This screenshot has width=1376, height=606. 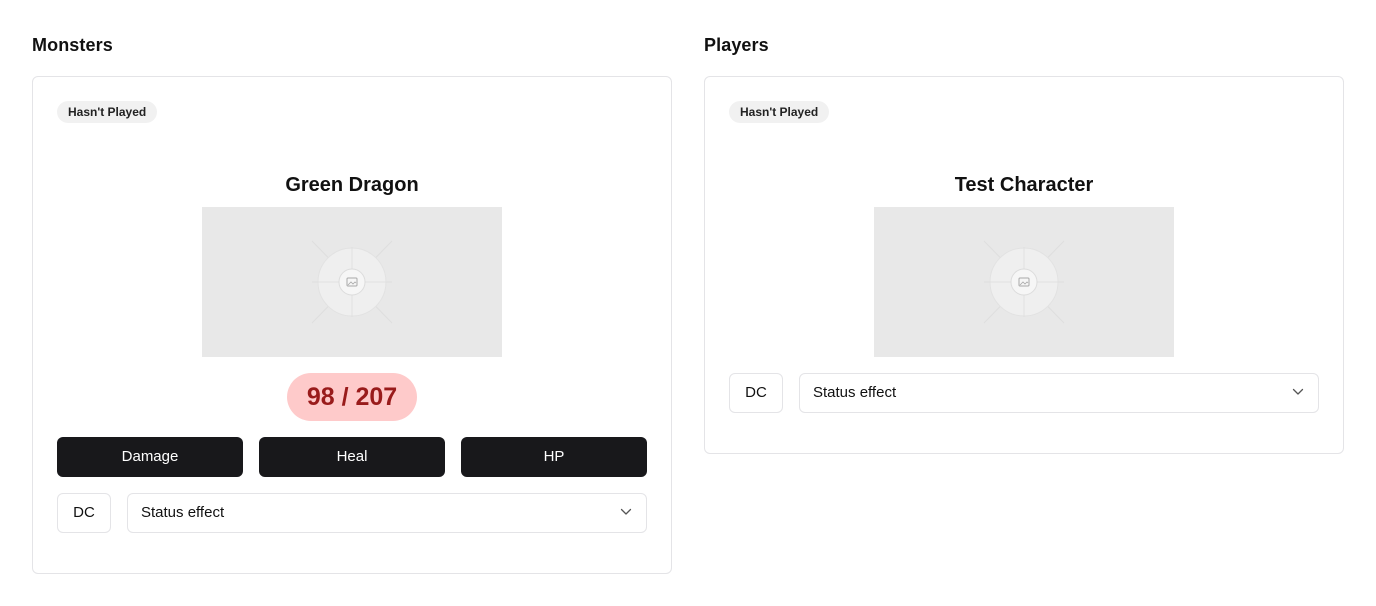 What do you see at coordinates (352, 397) in the screenshot?
I see `hp-display: 98 / 207` at bounding box center [352, 397].